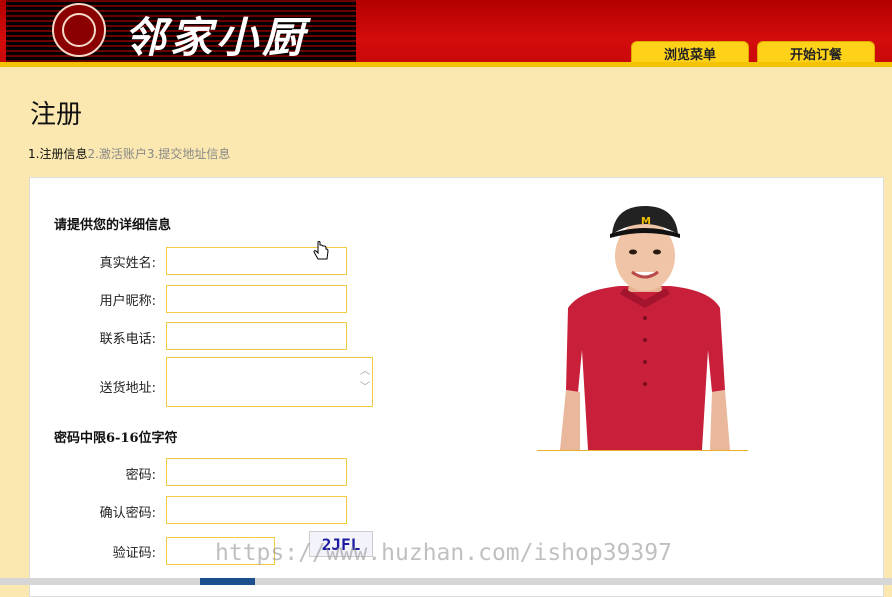 The width and height of the screenshot is (892, 597). I want to click on horizontal-scrollbar, so click(446, 581).